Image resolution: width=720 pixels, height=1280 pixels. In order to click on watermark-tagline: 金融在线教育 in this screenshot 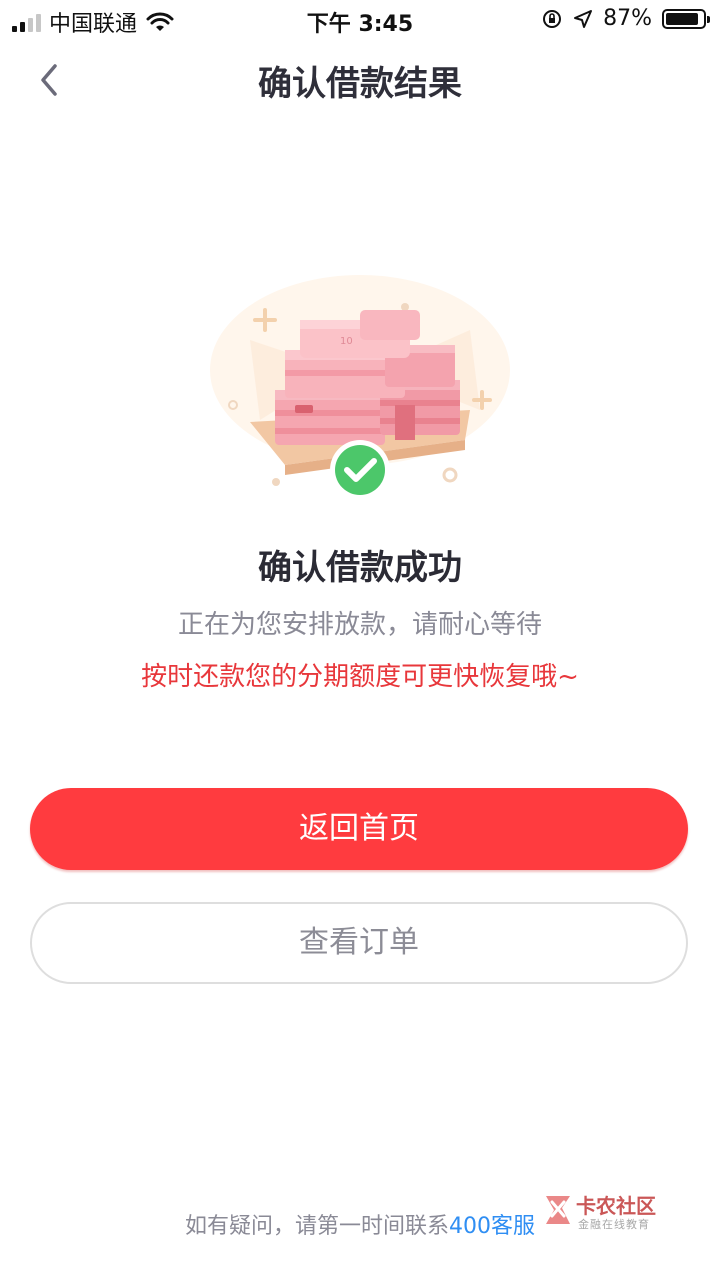, I will do `click(614, 1224)`.